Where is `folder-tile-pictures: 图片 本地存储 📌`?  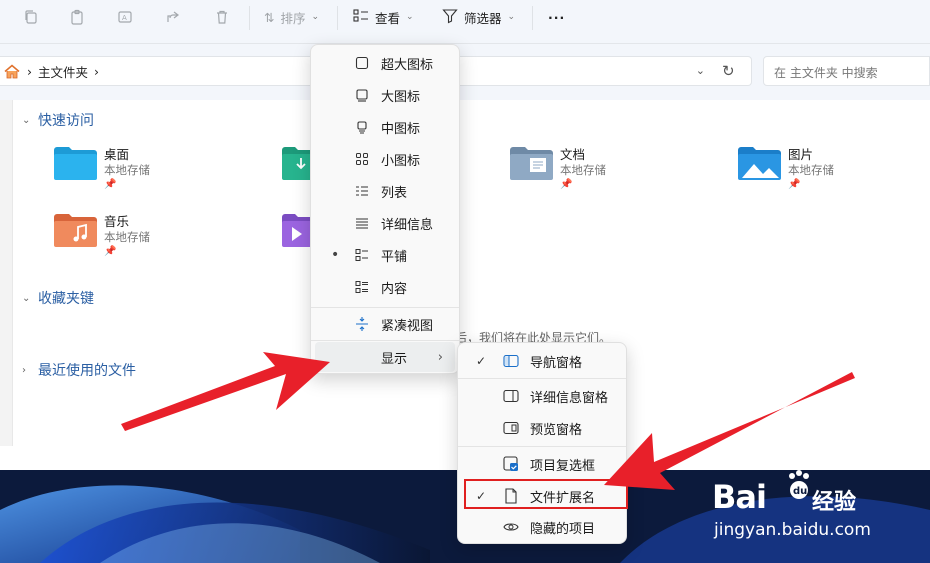 folder-tile-pictures: 图片 本地存储 📌 is located at coordinates (834, 174).